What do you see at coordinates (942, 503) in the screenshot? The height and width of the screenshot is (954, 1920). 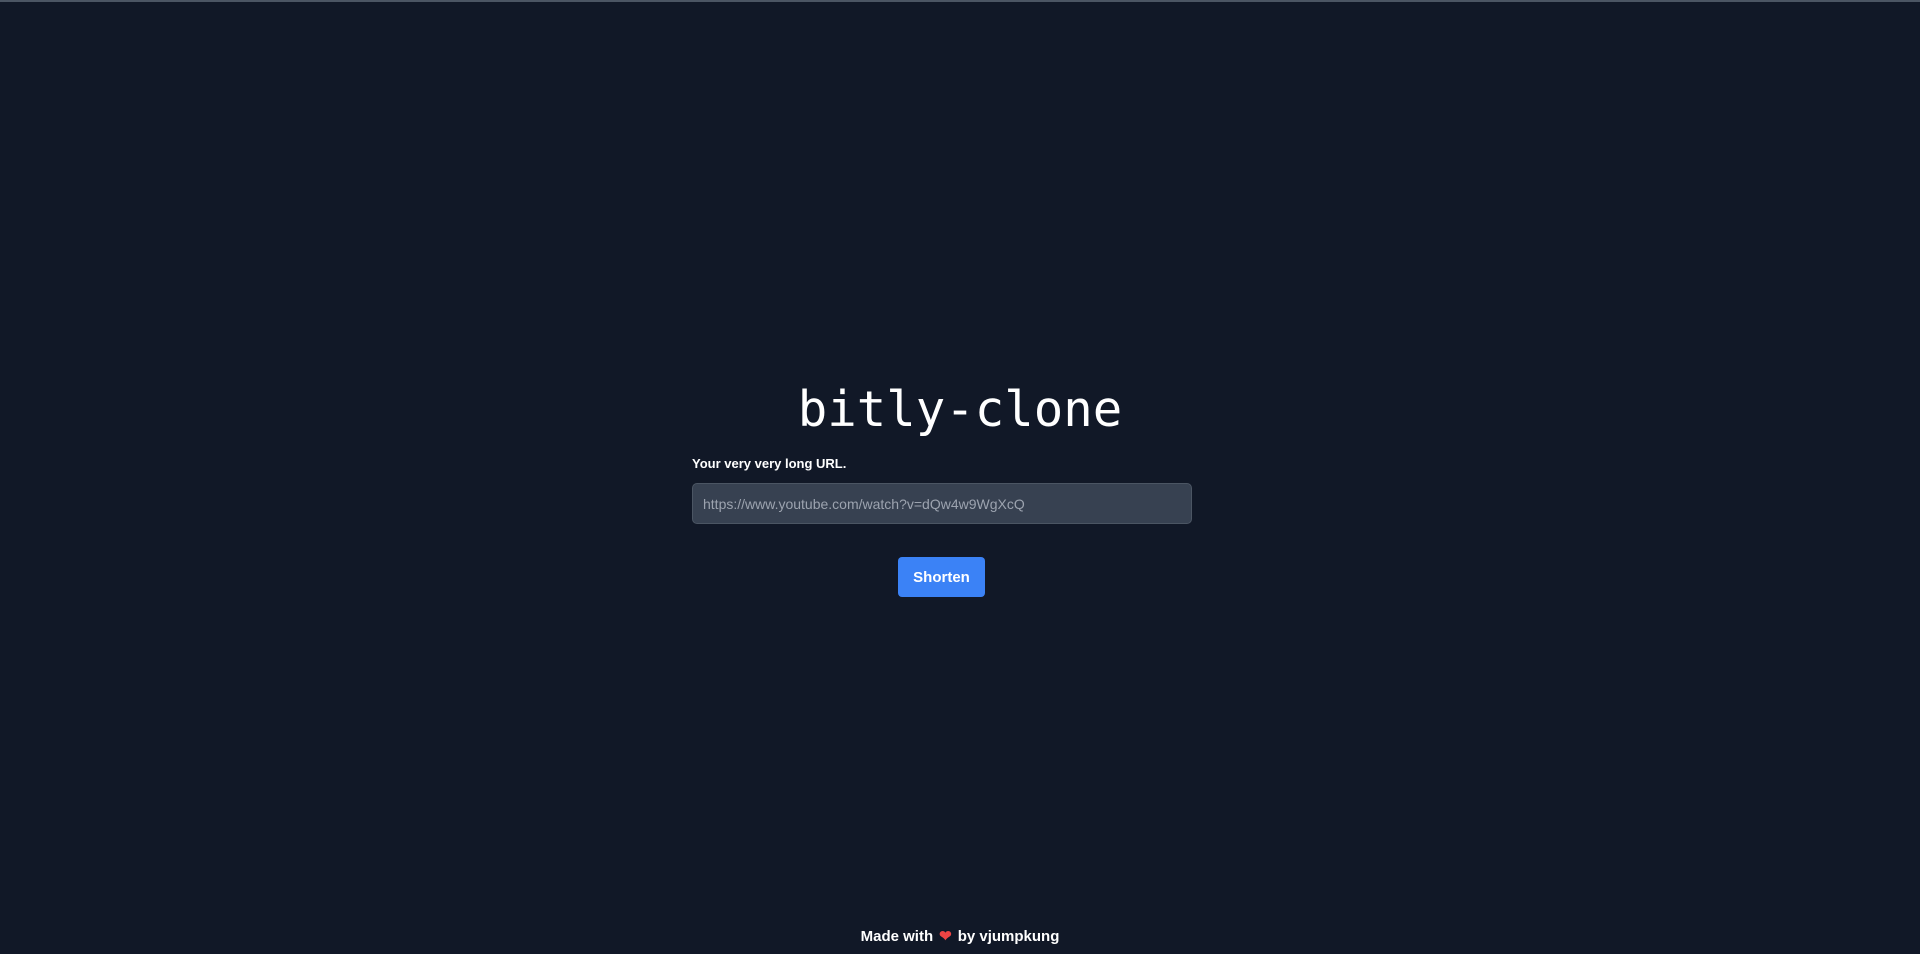 I see `url-input` at bounding box center [942, 503].